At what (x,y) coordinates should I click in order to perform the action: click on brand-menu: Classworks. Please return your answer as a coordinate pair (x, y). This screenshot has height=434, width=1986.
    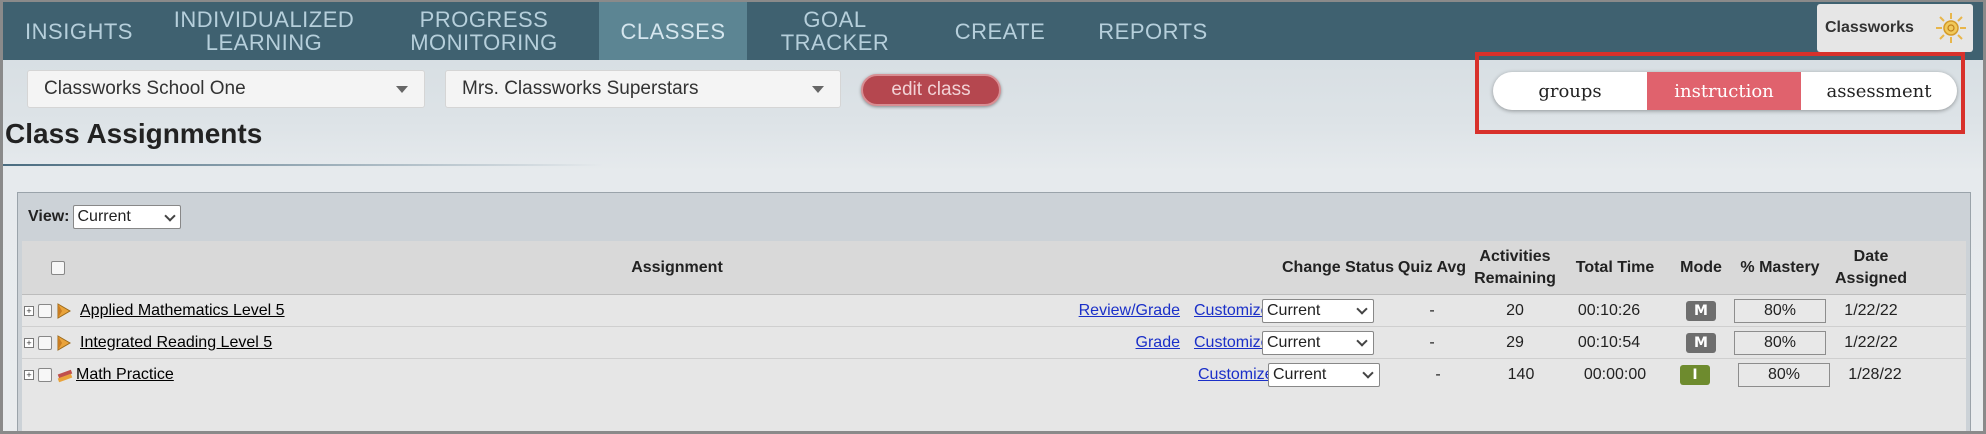
    Looking at the image, I should click on (1895, 28).